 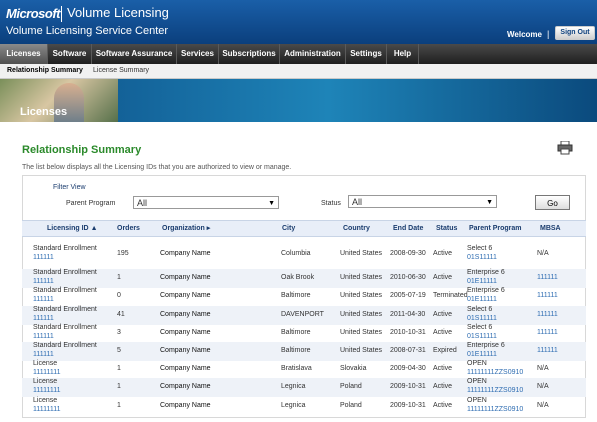 I want to click on orders-count: 41, so click(x=121, y=314).